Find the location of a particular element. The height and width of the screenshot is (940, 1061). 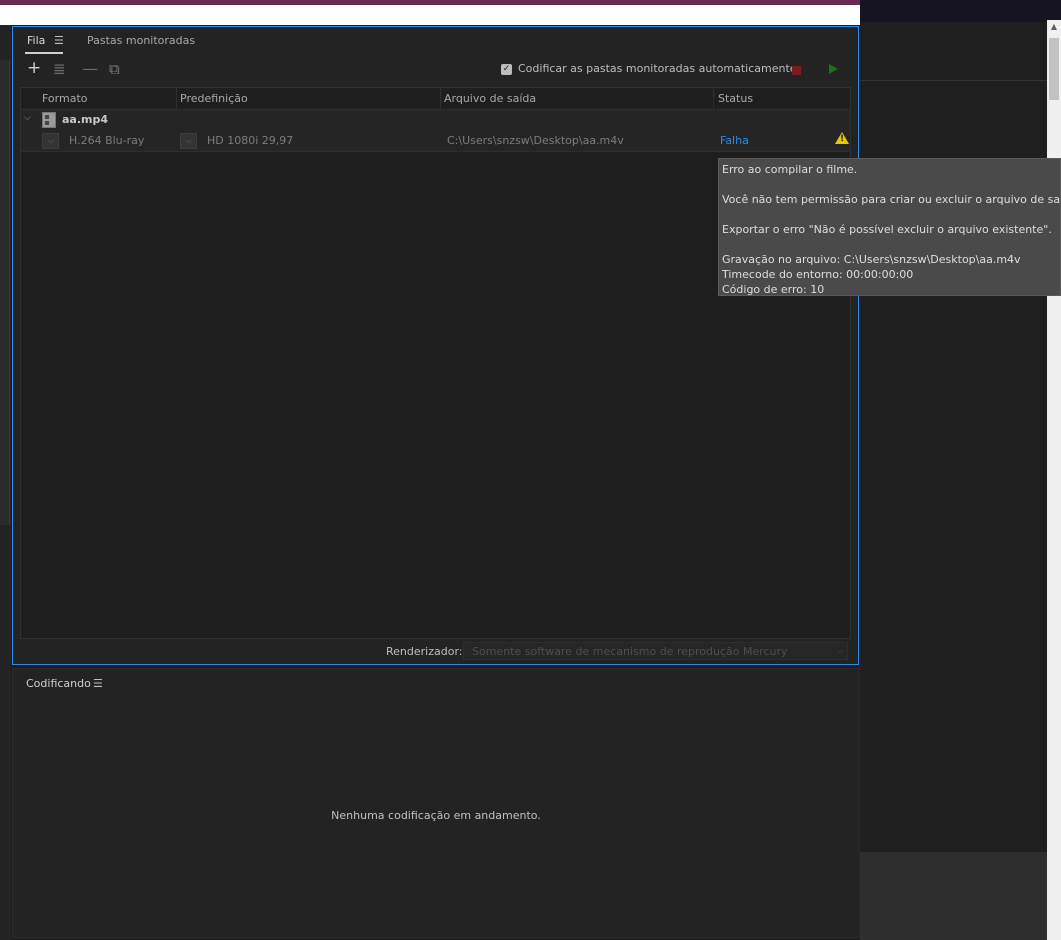

top-white-strip is located at coordinates (430, 15).